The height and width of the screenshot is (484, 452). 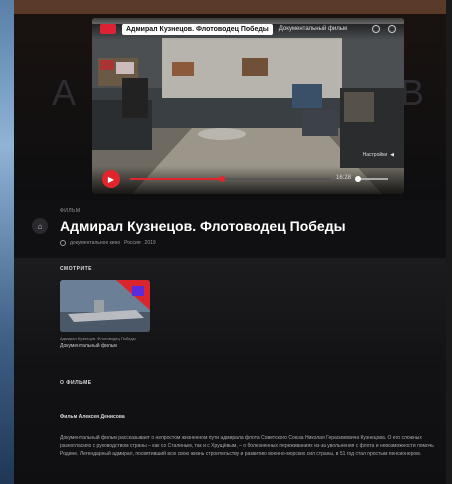 I want to click on background-right-edge, so click(x=449, y=242).